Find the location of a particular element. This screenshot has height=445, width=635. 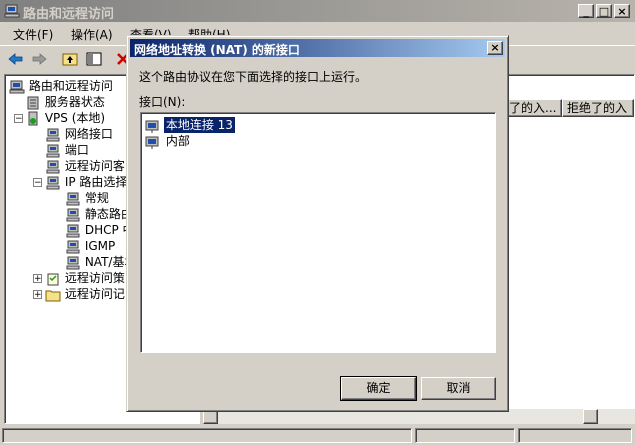

status-segment-main is located at coordinates (207, 435).